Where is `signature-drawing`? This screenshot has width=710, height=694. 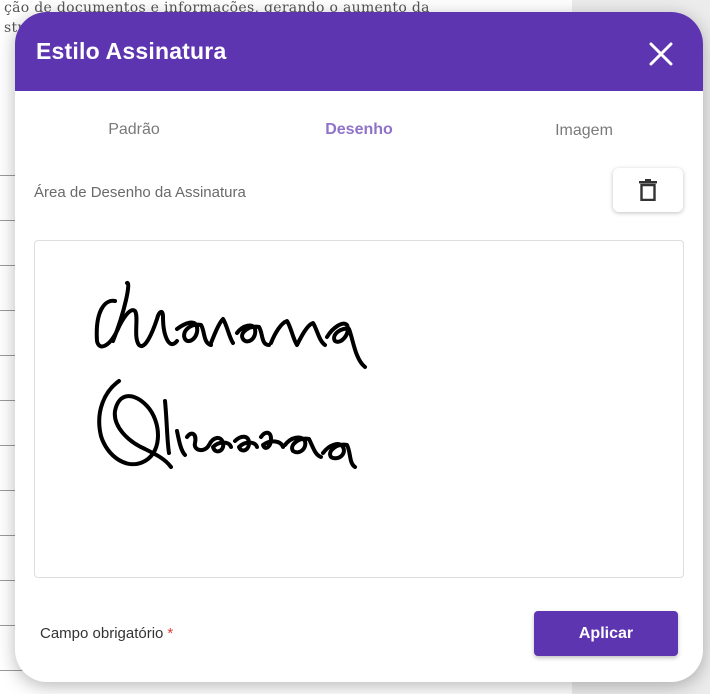
signature-drawing is located at coordinates (230, 374).